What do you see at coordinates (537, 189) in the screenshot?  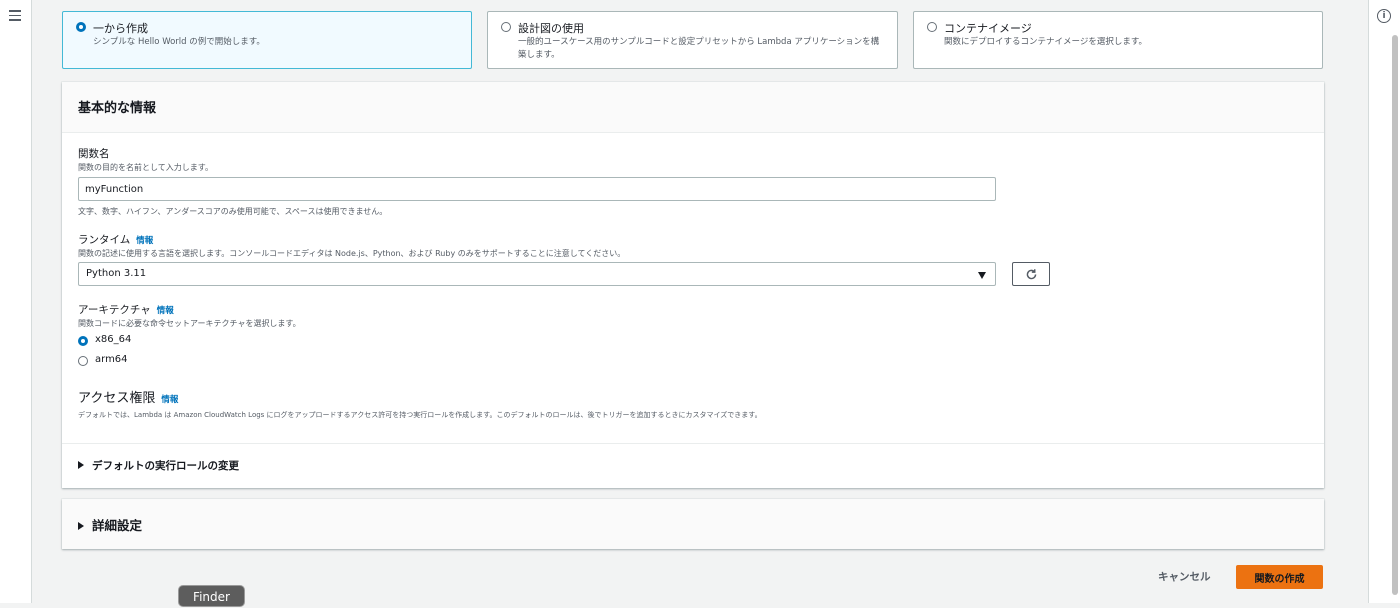 I see `function-name-input` at bounding box center [537, 189].